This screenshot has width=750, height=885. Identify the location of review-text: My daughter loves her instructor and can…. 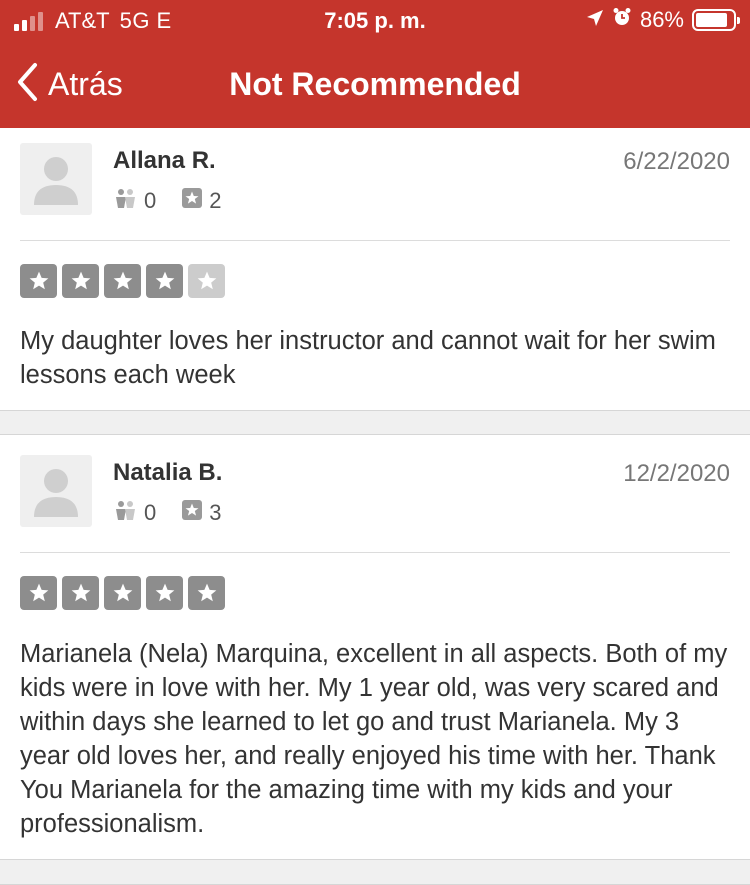
(368, 358).